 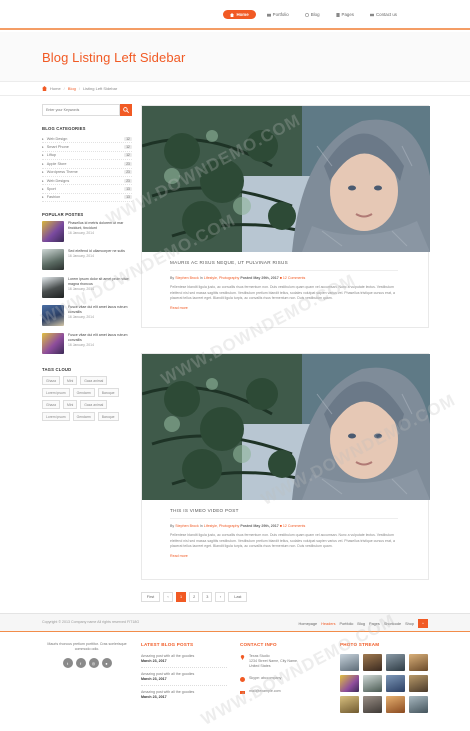 I want to click on page-first-button: First, so click(x=150, y=597).